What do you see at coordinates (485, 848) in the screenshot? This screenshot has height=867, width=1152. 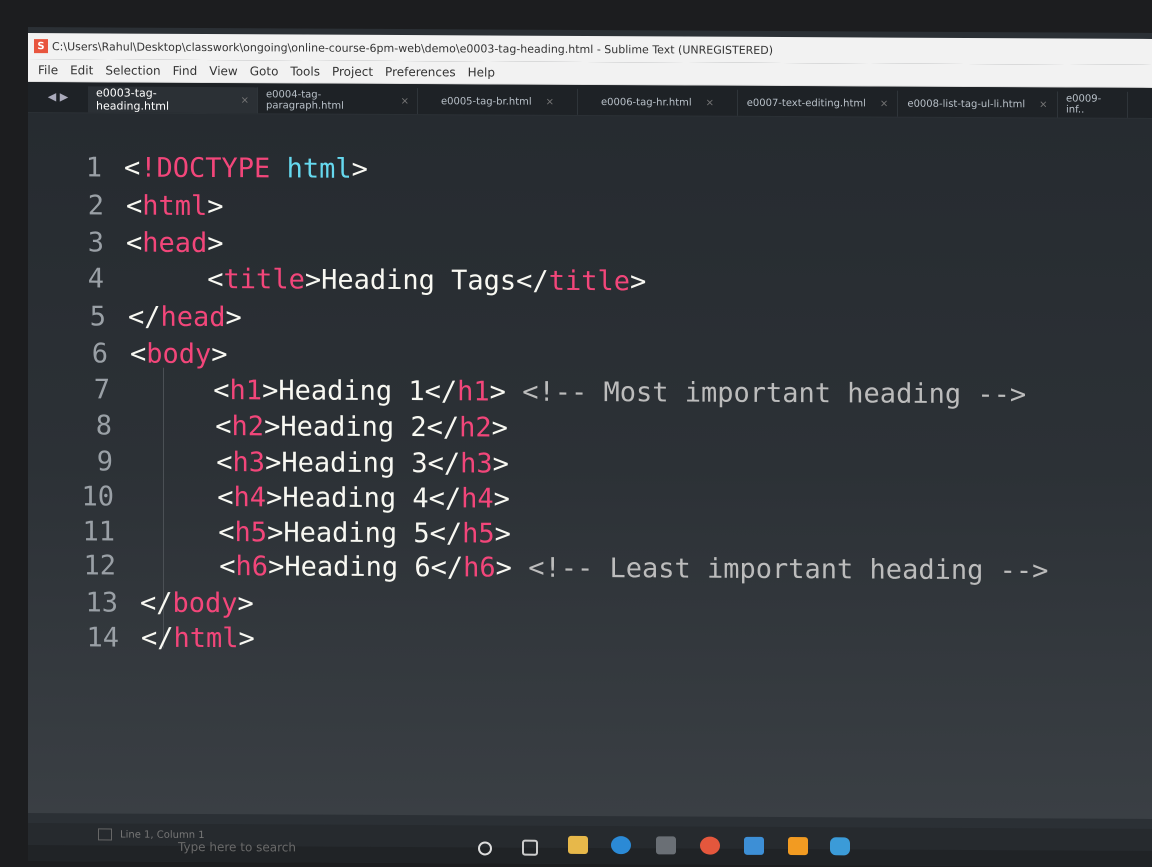 I see `cortana-icon` at bounding box center [485, 848].